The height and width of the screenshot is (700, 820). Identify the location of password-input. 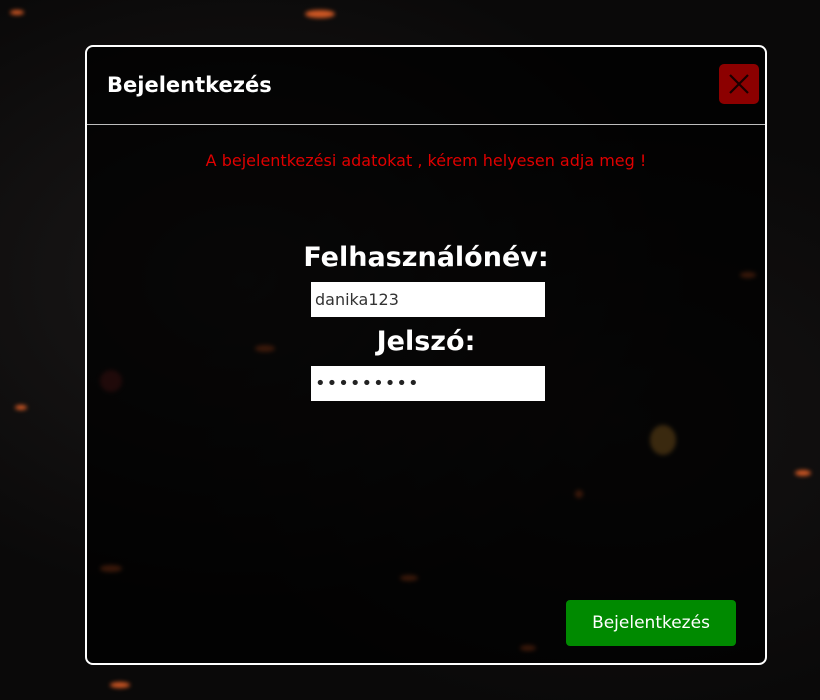
(428, 383).